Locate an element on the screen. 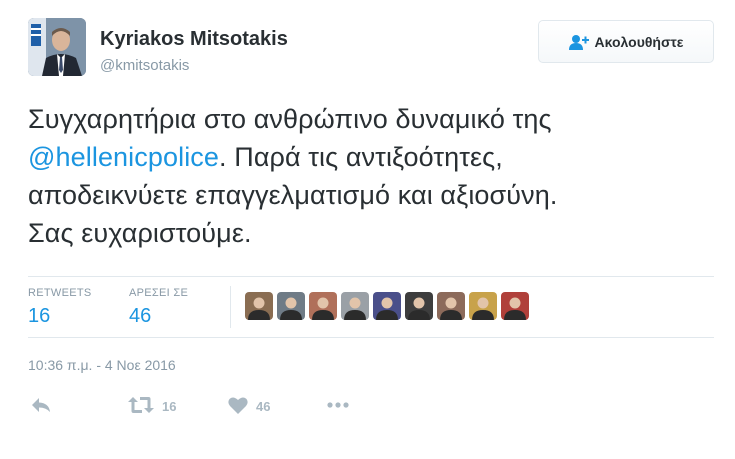 Image resolution: width=735 pixels, height=459 pixels. heart-icon is located at coordinates (238, 406).